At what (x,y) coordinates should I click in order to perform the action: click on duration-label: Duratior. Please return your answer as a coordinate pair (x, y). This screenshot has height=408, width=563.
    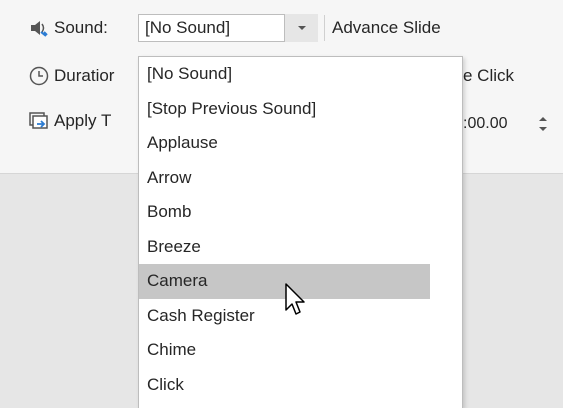
    Looking at the image, I should click on (84, 75).